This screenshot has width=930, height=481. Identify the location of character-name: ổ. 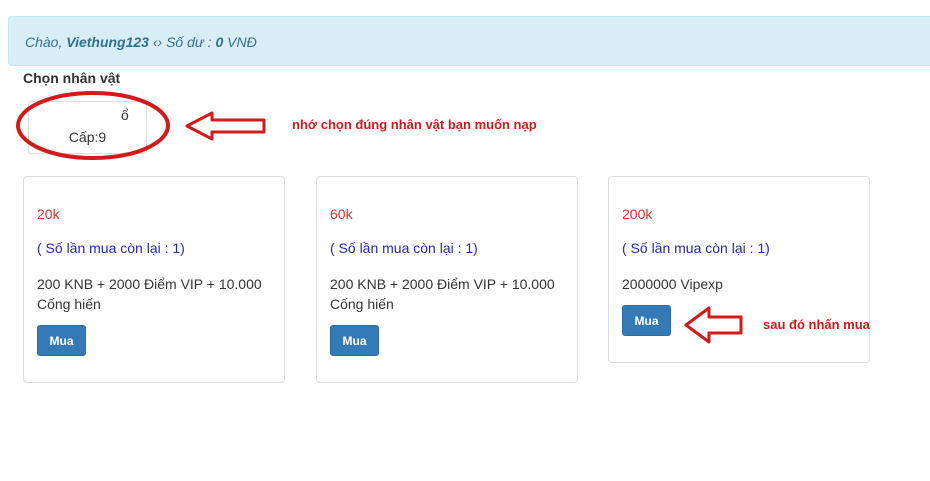
(125, 115).